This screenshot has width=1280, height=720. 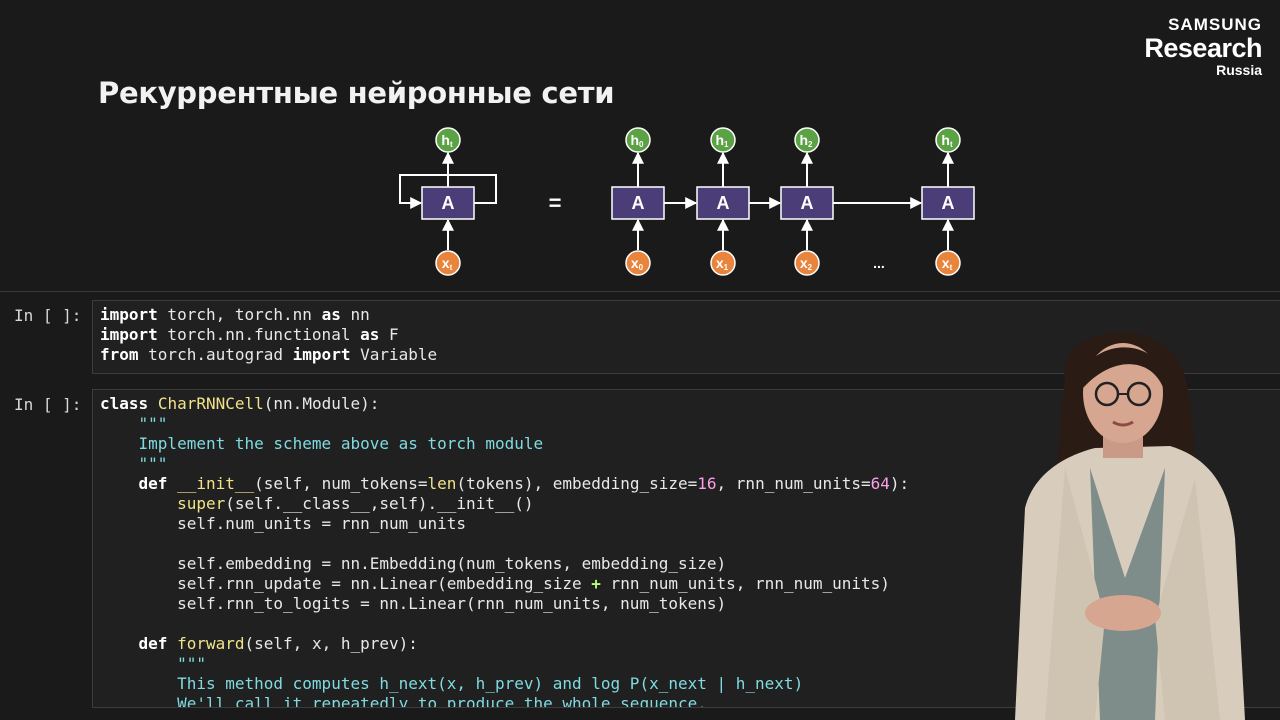 What do you see at coordinates (880, 483) in the screenshot?
I see `code-token: 64` at bounding box center [880, 483].